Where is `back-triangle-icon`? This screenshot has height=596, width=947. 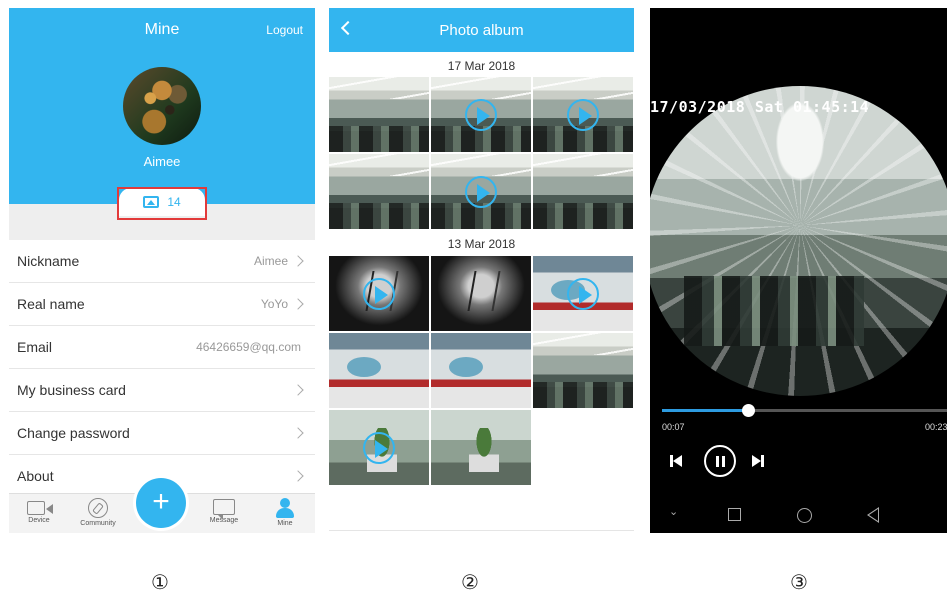 back-triangle-icon is located at coordinates (873, 515).